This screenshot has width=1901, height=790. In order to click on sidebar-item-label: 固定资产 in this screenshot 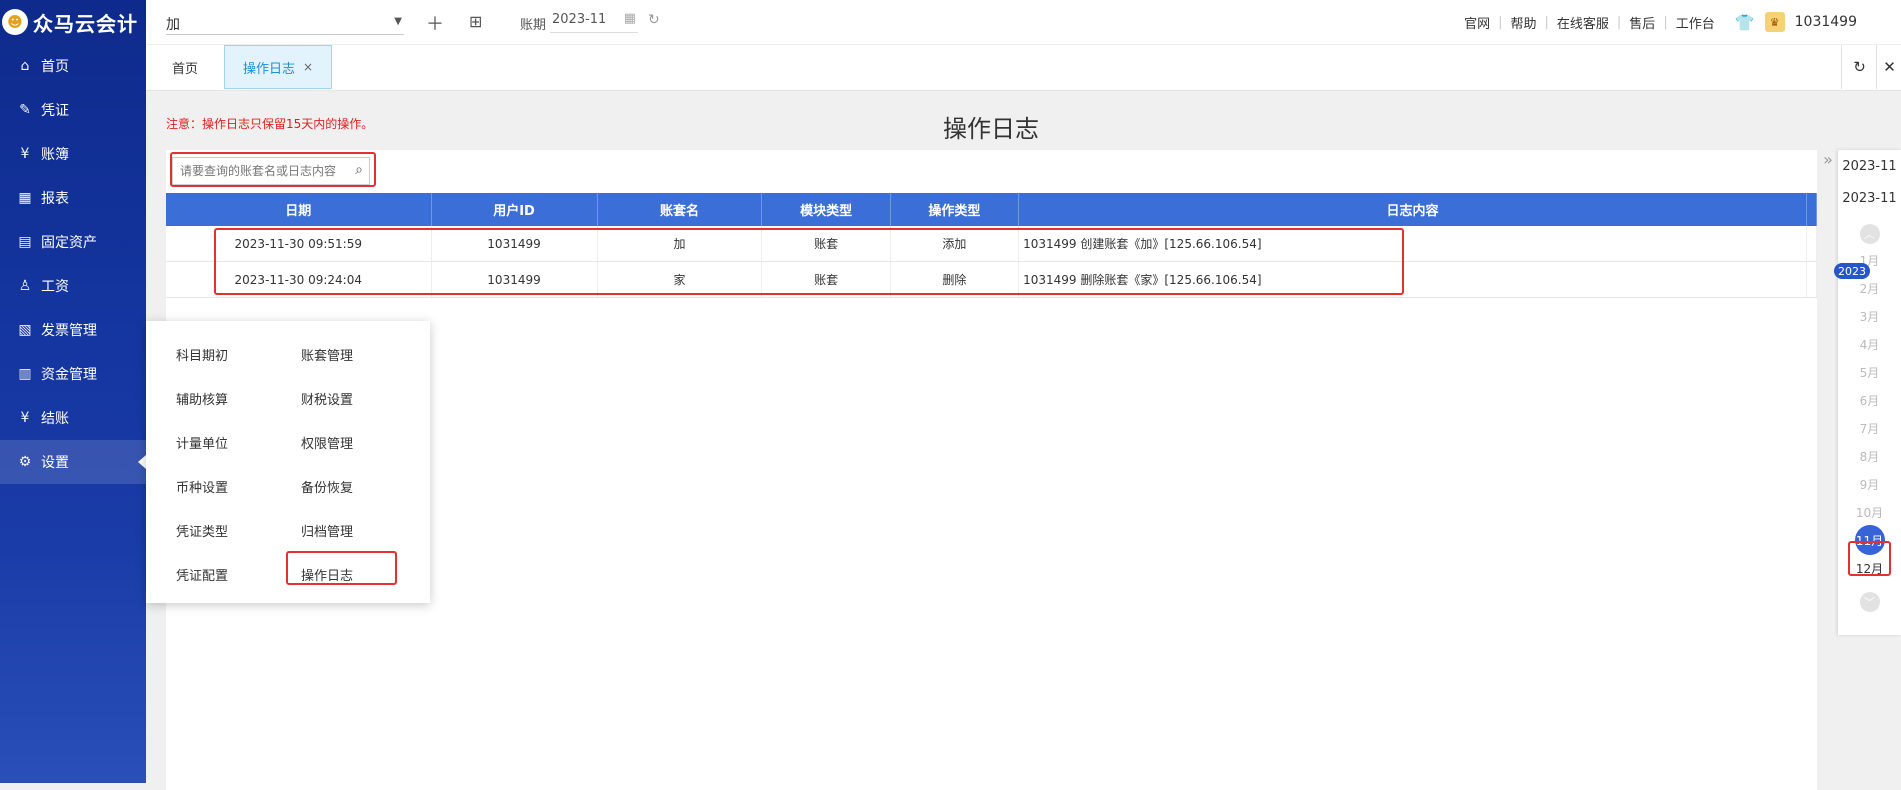, I will do `click(69, 243)`.